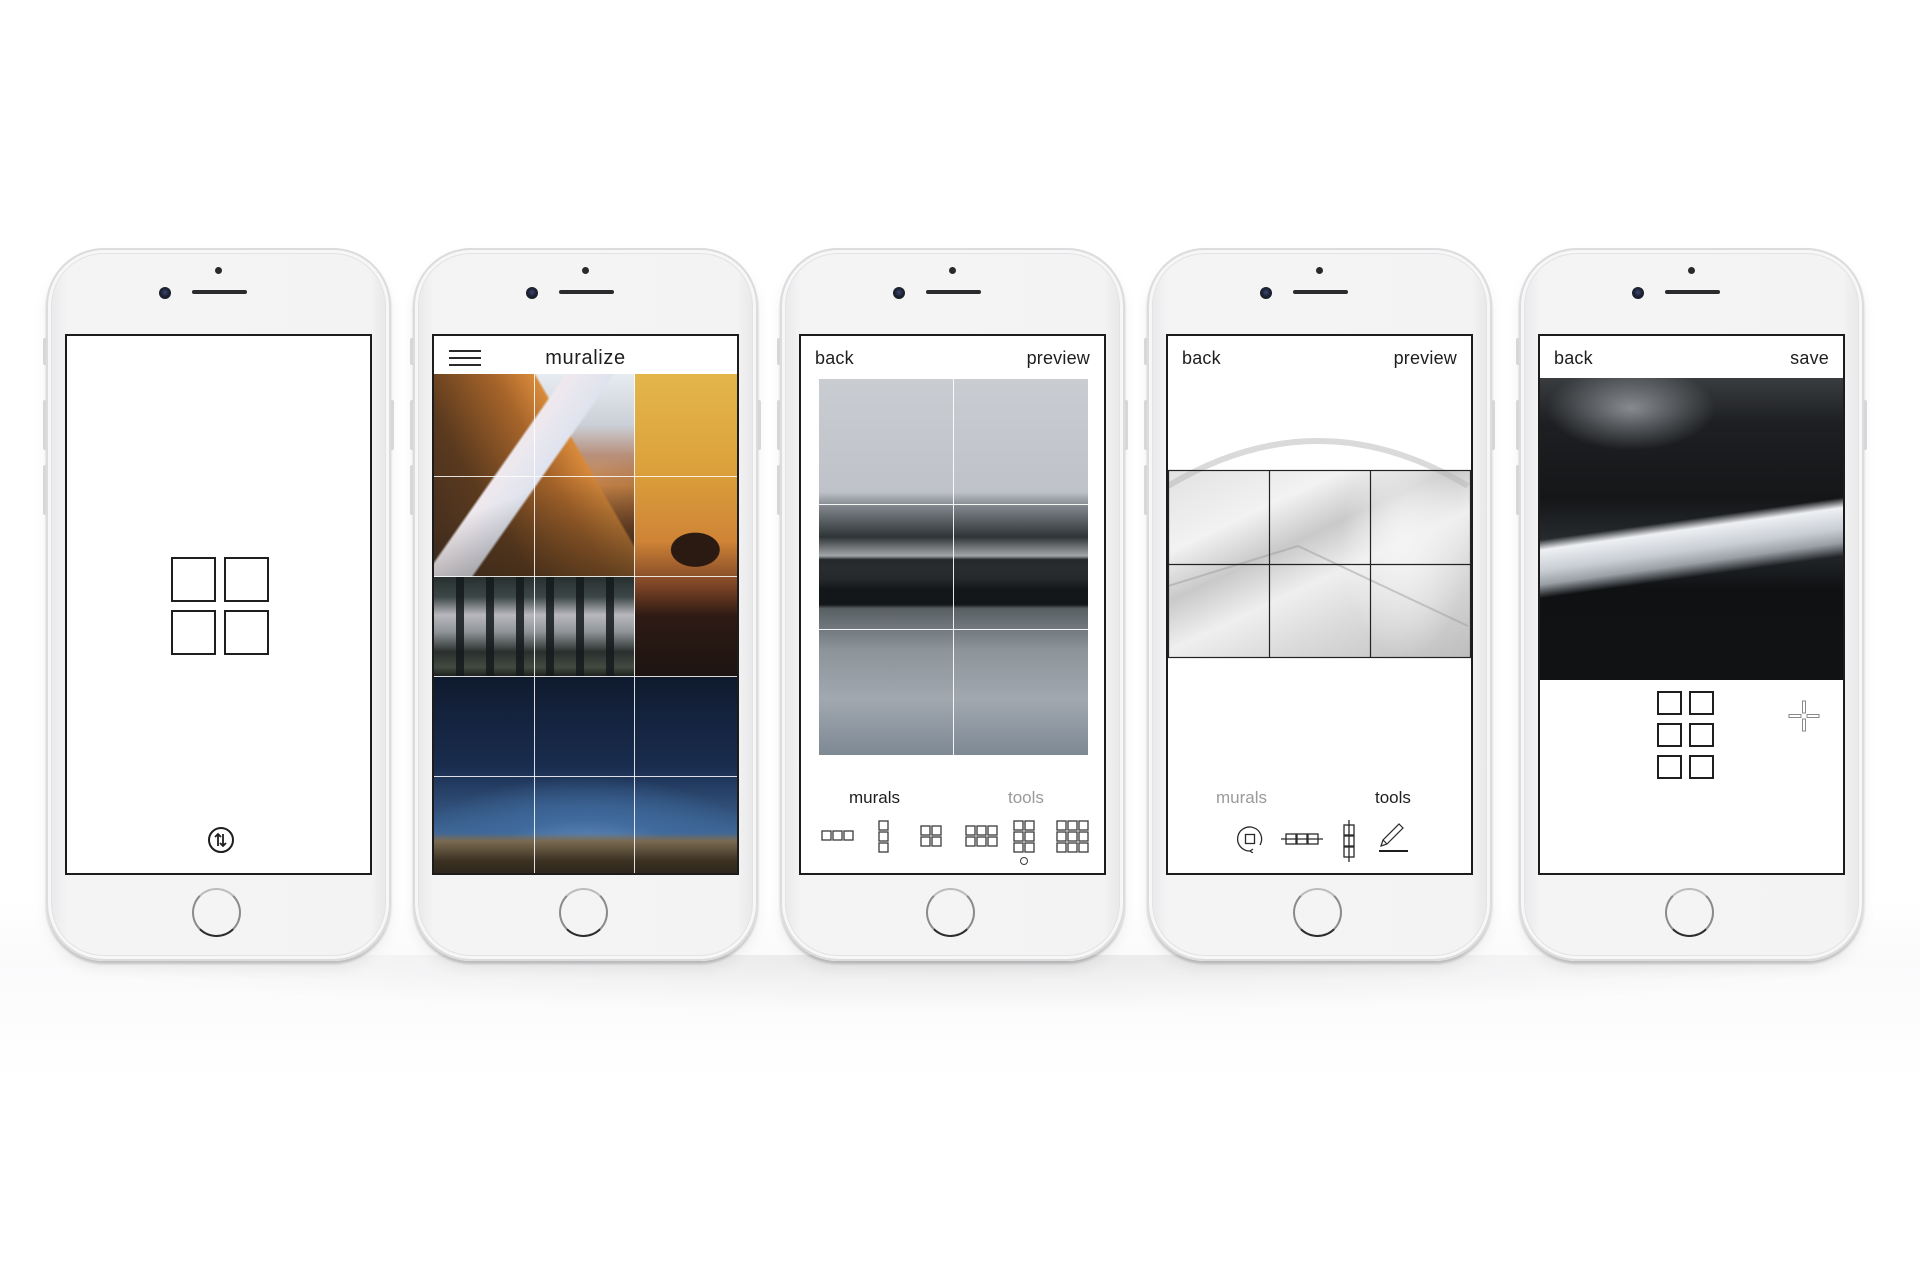 This screenshot has width=1920, height=1280. I want to click on mural-photo-lake, so click(953, 567).